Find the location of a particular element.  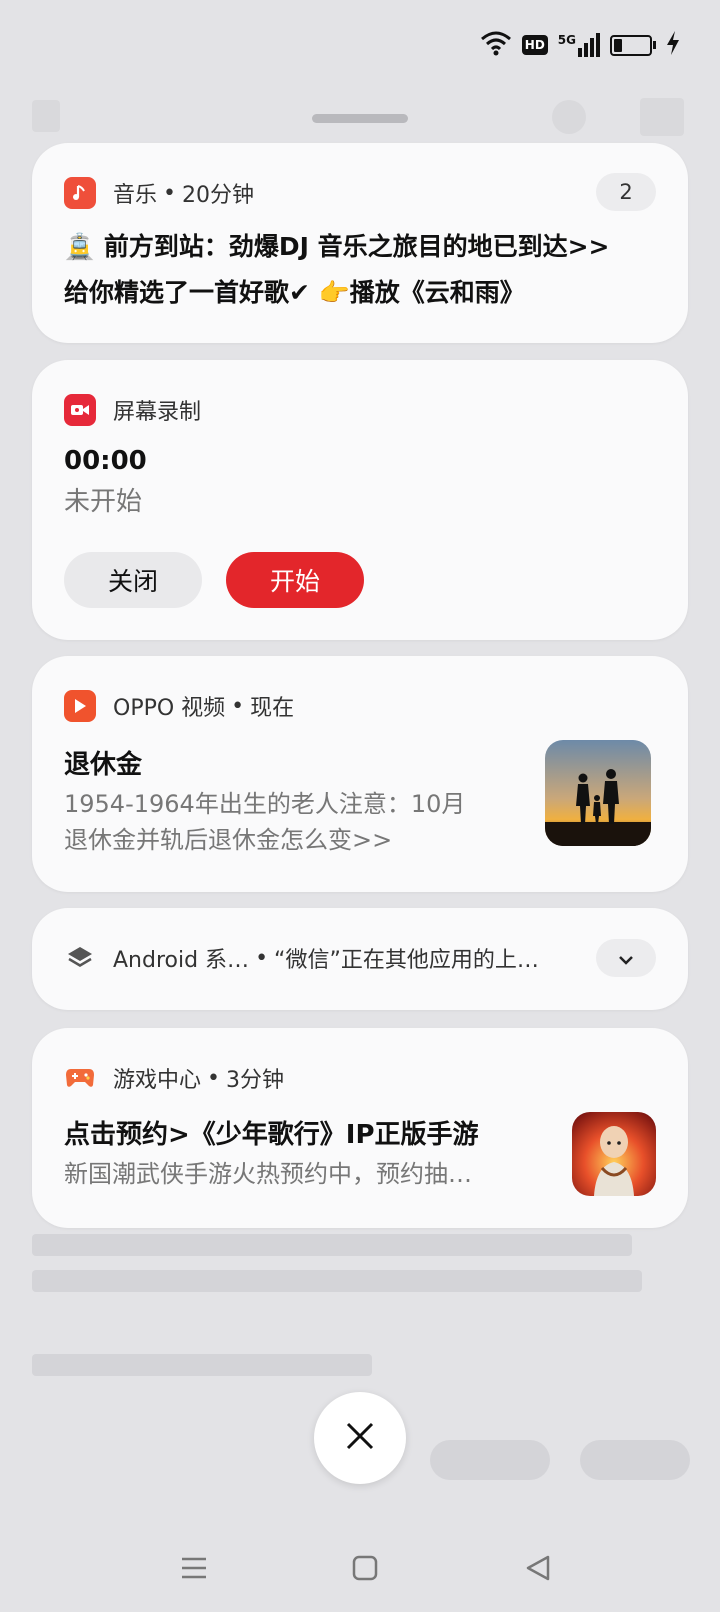

shade-drag-handle is located at coordinates (360, 118).